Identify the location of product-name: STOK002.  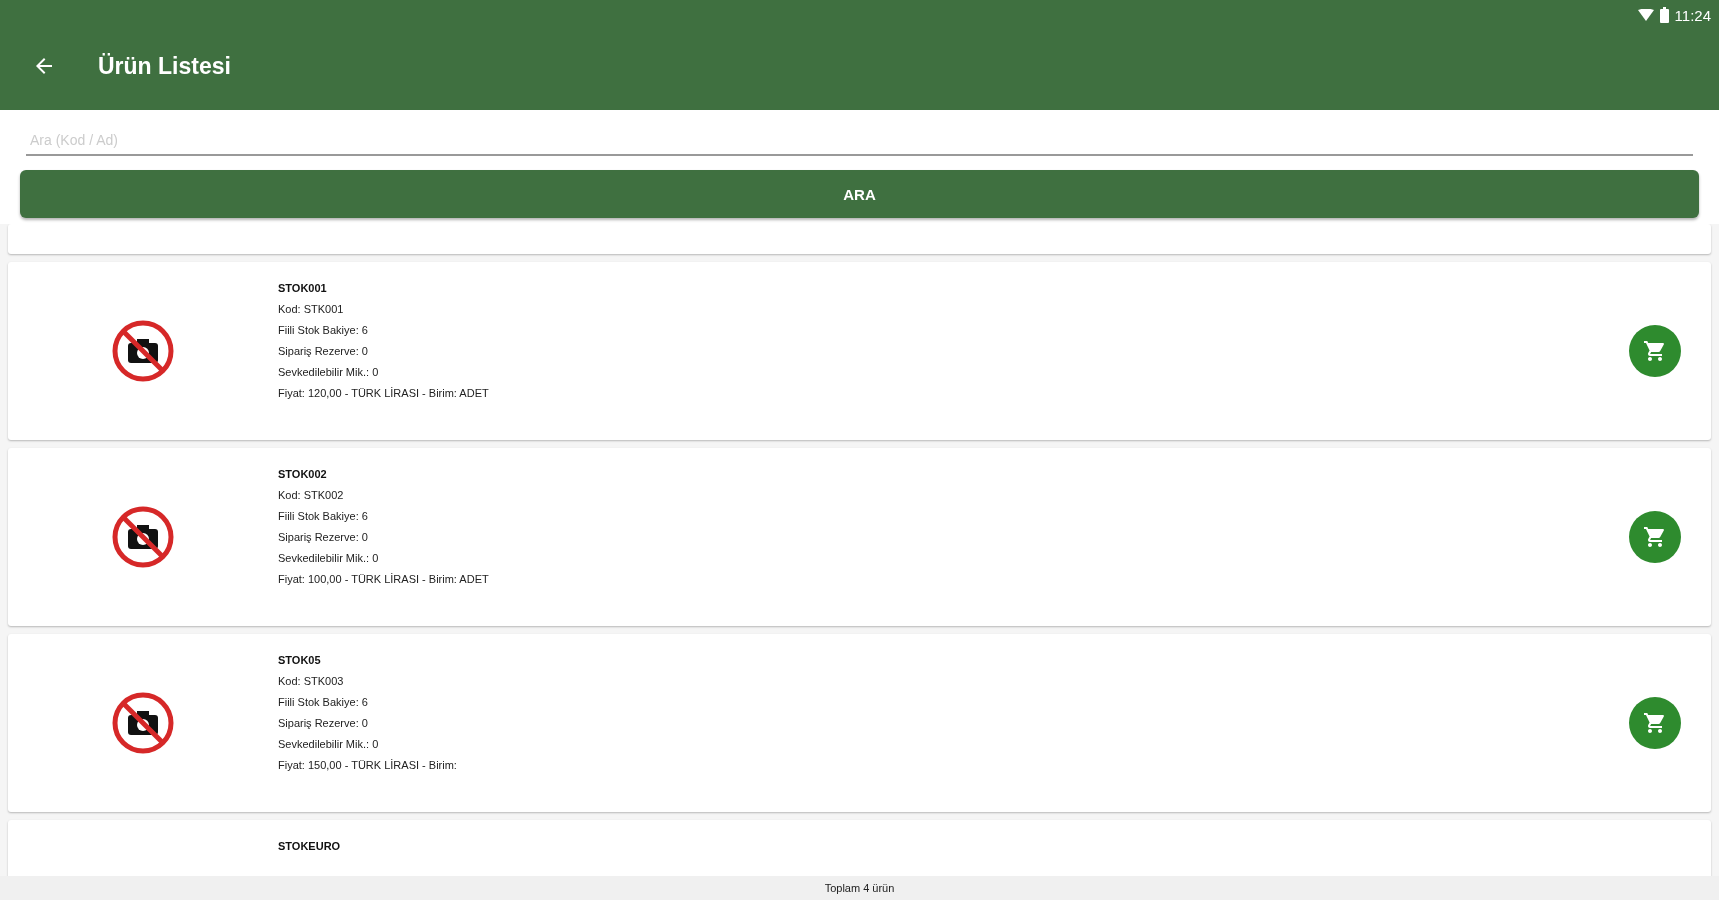
(303, 474).